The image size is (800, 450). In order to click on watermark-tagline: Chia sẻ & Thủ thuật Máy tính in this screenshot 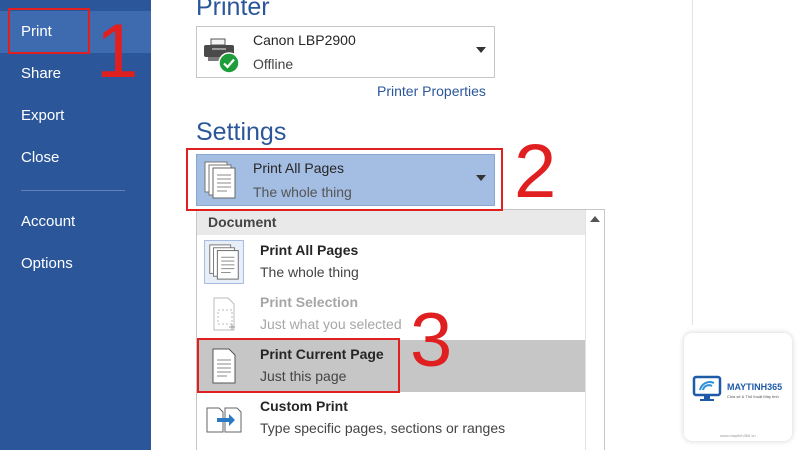, I will do `click(753, 396)`.